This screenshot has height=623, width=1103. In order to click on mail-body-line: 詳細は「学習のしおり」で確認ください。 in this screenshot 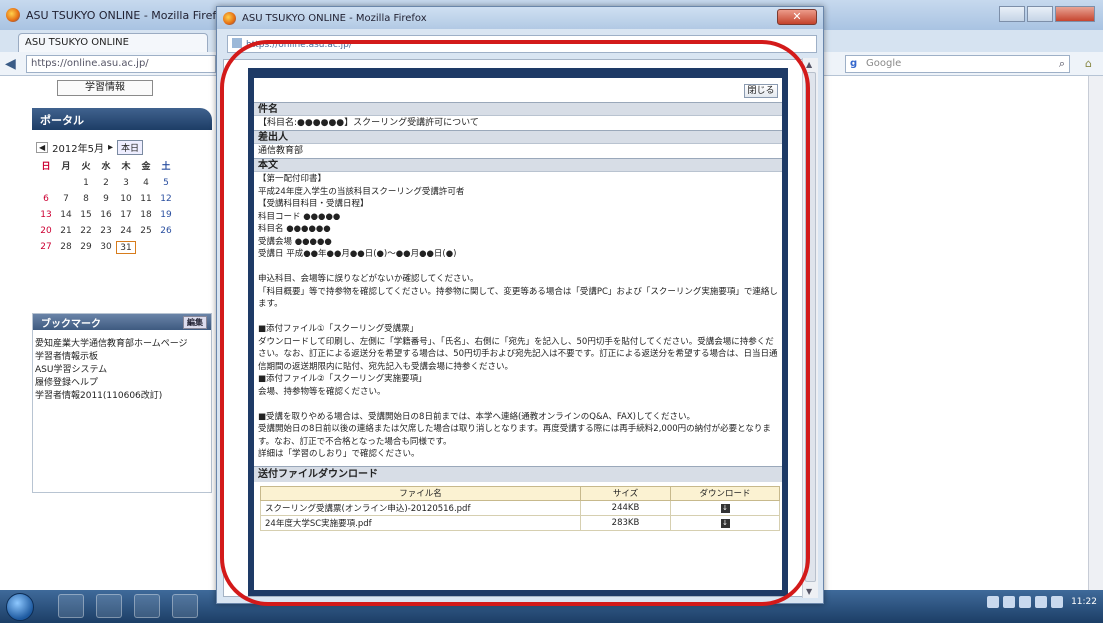, I will do `click(339, 454)`.